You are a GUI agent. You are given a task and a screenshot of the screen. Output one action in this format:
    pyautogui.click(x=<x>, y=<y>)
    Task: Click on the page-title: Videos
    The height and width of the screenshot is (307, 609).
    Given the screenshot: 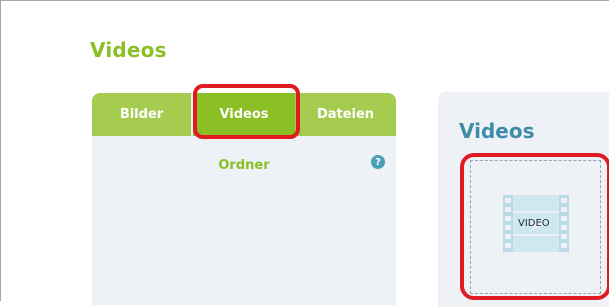 What is the action you would take?
    pyautogui.click(x=128, y=50)
    